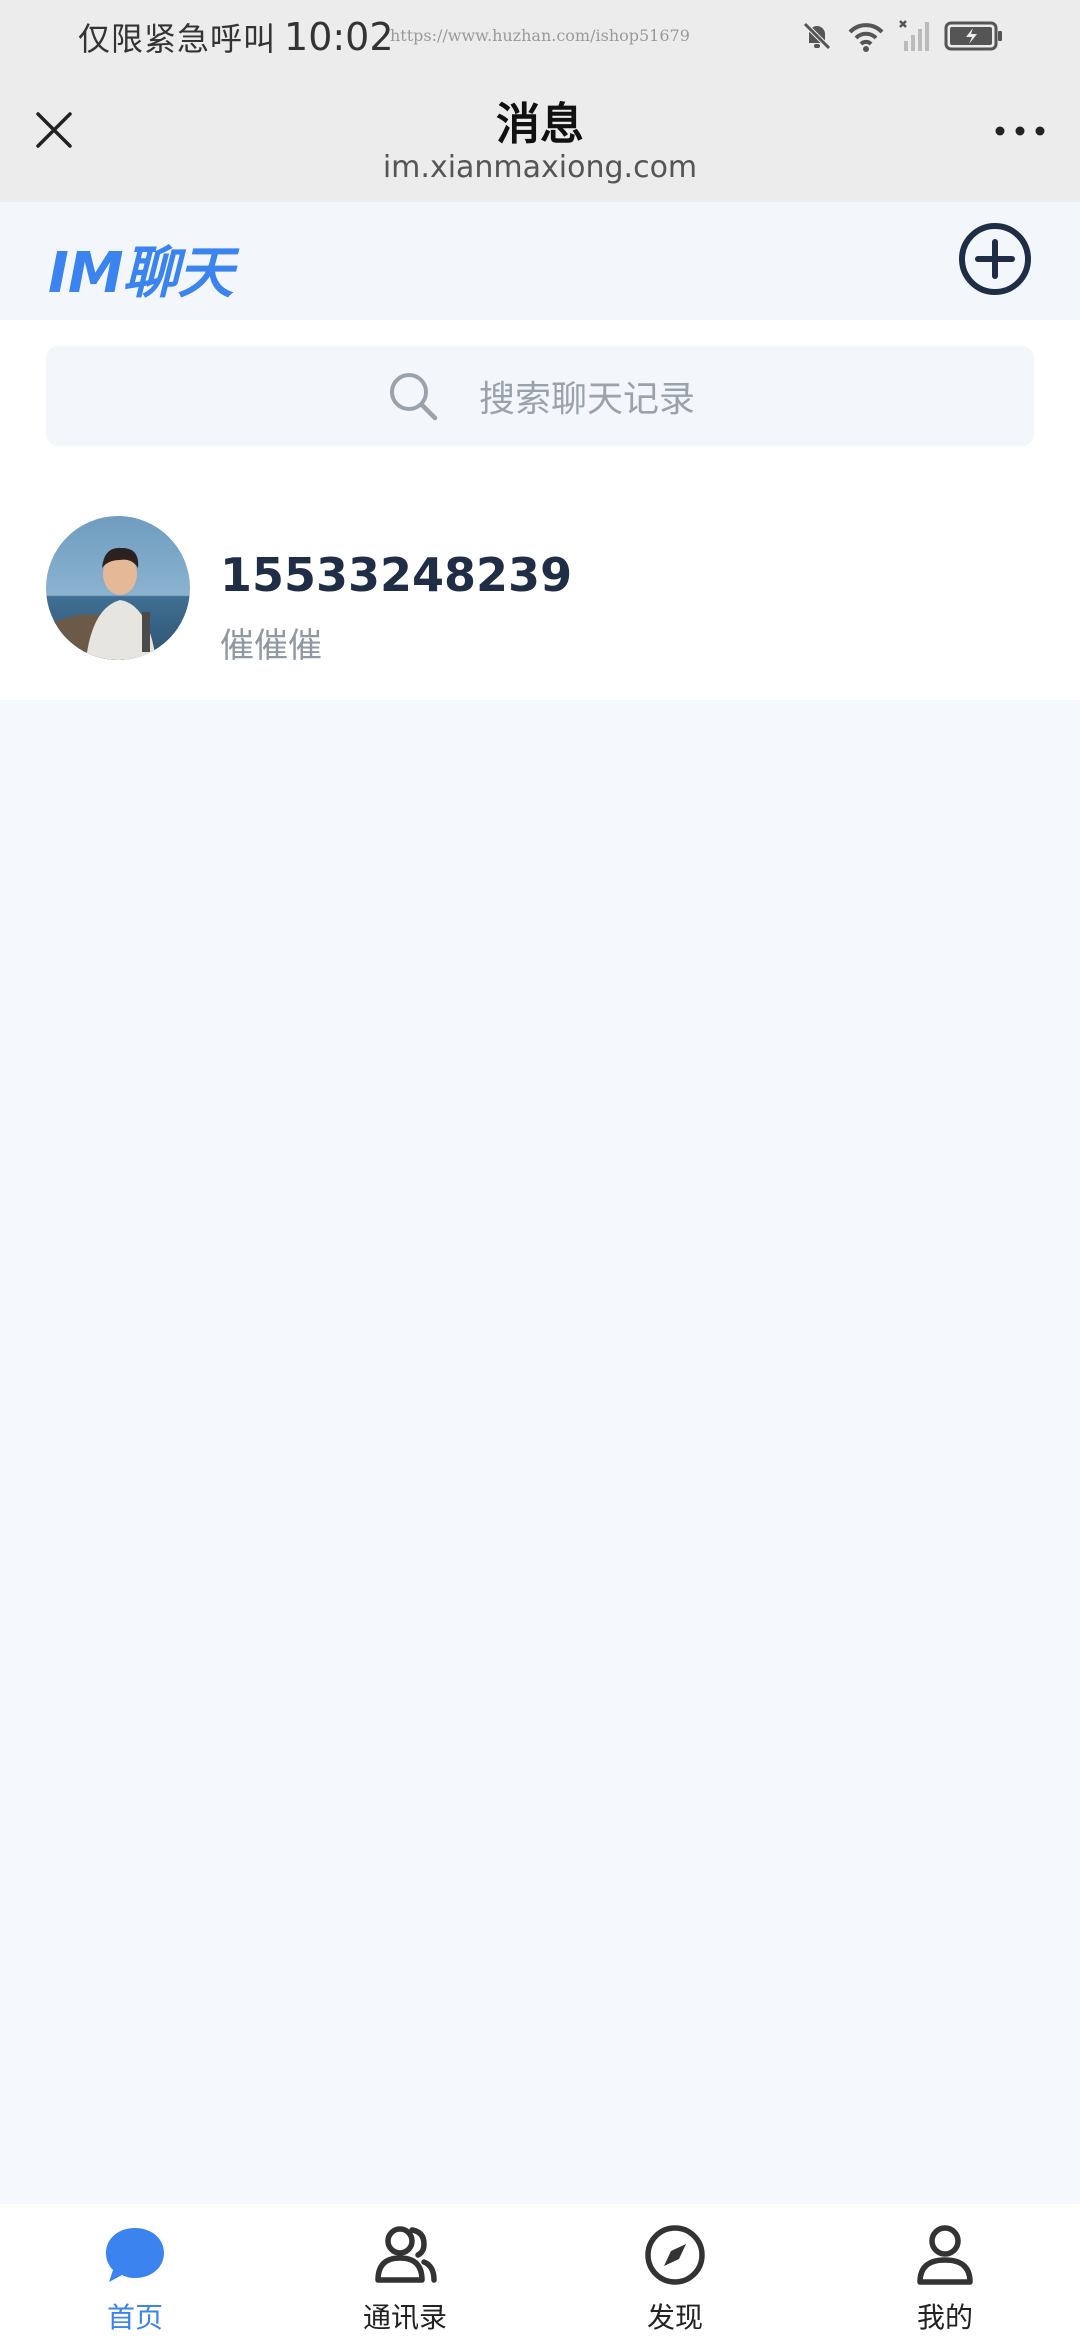 This screenshot has height=2340, width=1080. What do you see at coordinates (406, 2254) in the screenshot?
I see `contacts-icon` at bounding box center [406, 2254].